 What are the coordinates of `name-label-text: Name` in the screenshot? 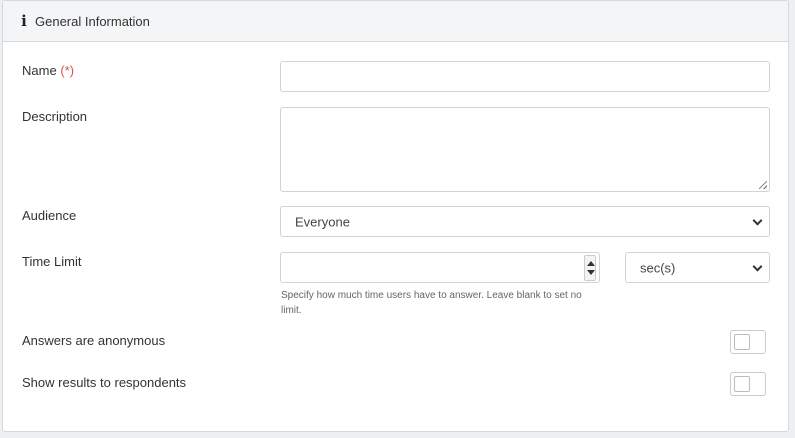 It's located at (39, 70).